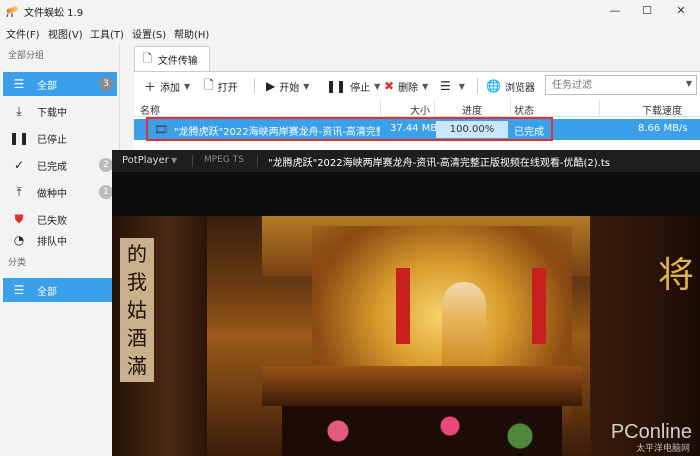  Describe the element at coordinates (452, 86) in the screenshot. I see `more-menu-button: ☰ ▼` at that location.